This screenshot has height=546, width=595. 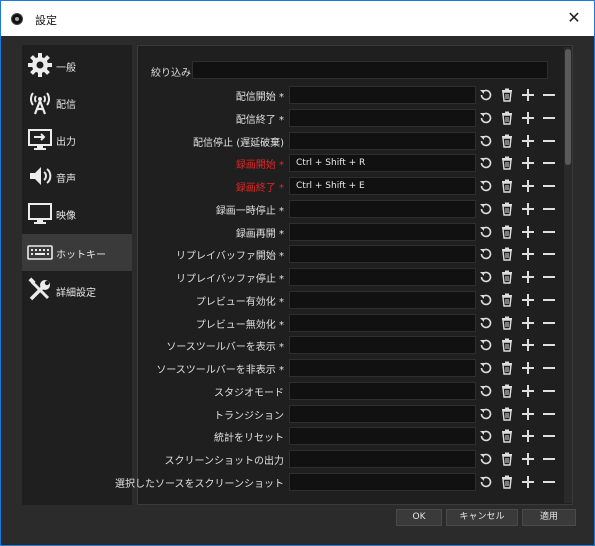 I want to click on apply-button: 適用, so click(x=549, y=517).